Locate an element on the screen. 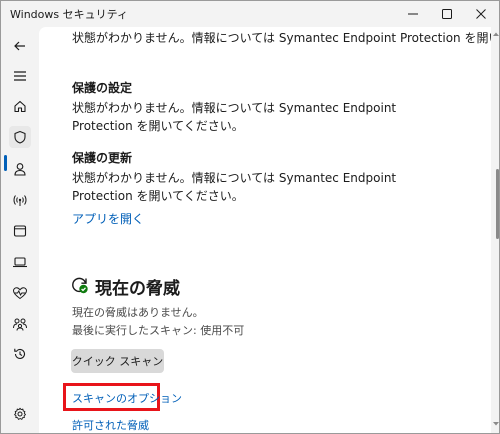  sidebar-item-settings is located at coordinates (20, 414).